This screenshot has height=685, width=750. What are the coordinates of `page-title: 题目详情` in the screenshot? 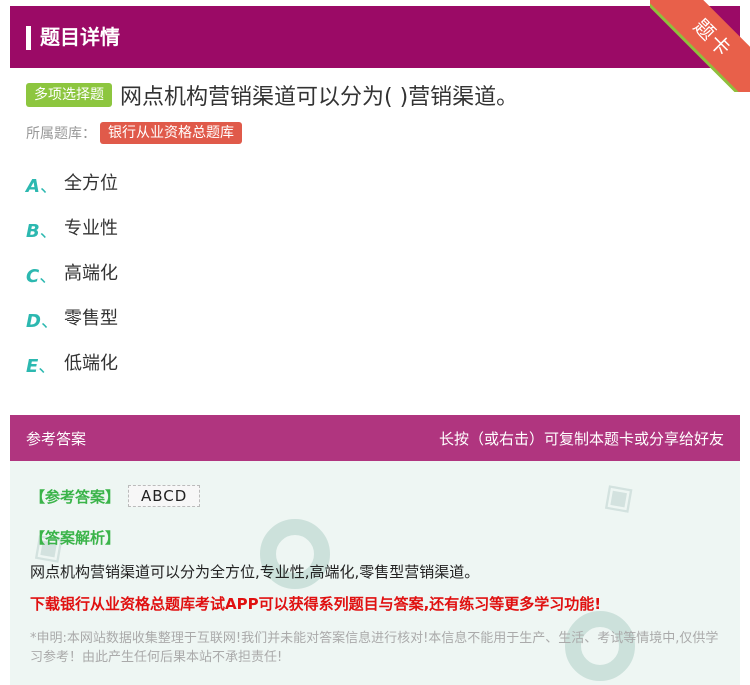 It's located at (80, 37).